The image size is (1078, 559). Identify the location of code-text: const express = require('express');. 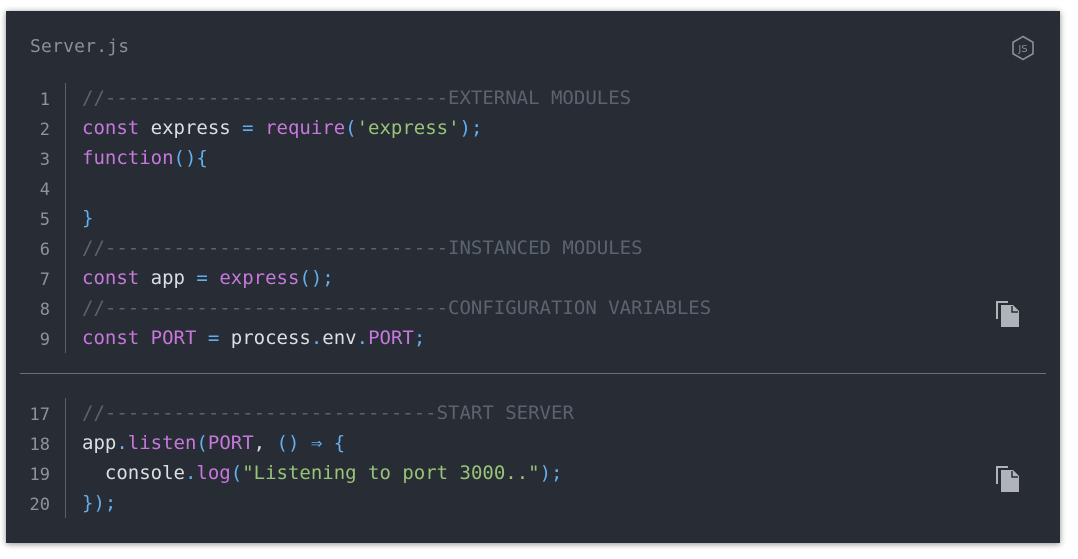
(282, 128).